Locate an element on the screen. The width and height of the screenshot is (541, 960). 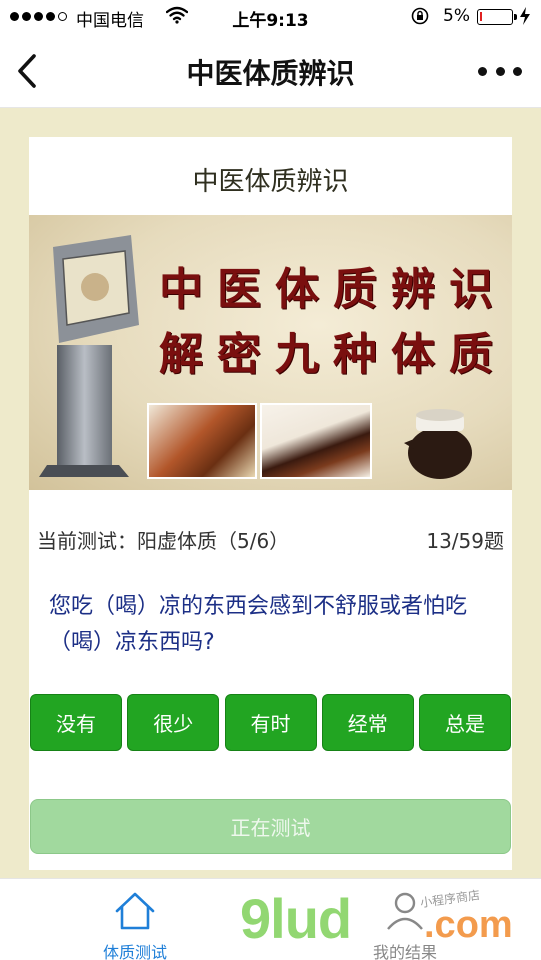
battery-level-fill is located at coordinates (481, 16).